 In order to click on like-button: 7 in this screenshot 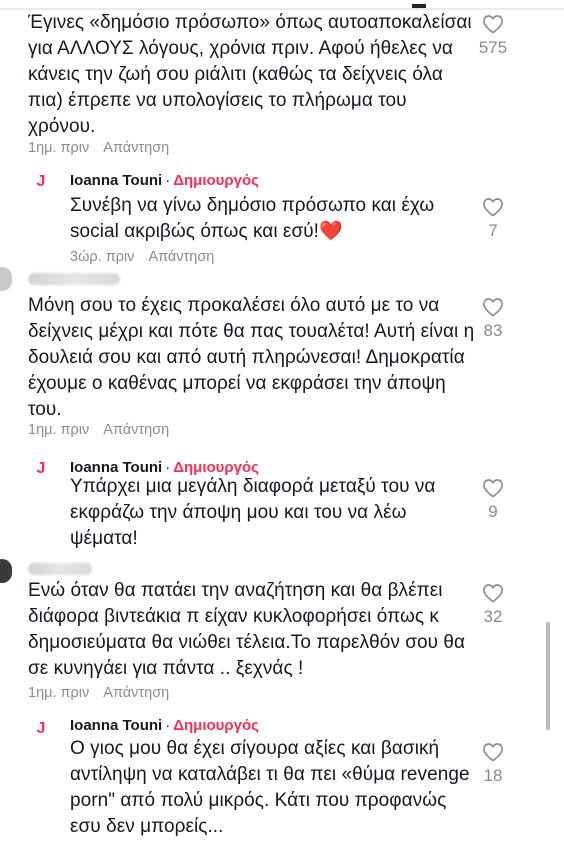, I will do `click(493, 219)`.